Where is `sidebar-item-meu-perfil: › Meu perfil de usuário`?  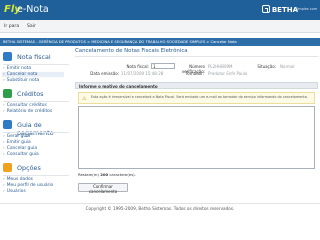
sidebar-item-meu-perfil: › Meu perfil de usuário is located at coordinates (28, 185).